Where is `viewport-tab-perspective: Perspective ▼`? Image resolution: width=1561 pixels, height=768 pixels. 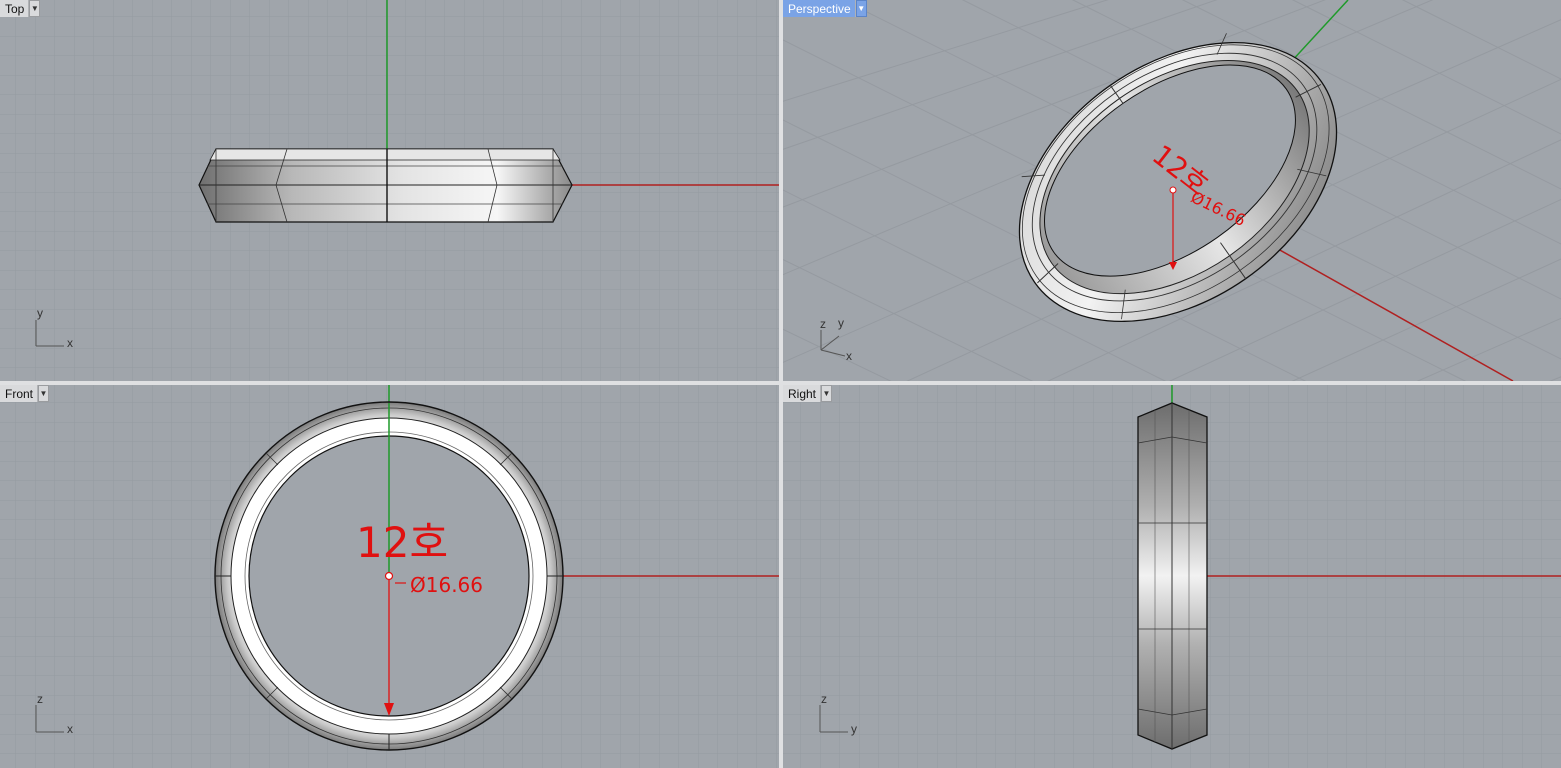
viewport-tab-perspective: Perspective ▼ is located at coordinates (825, 8).